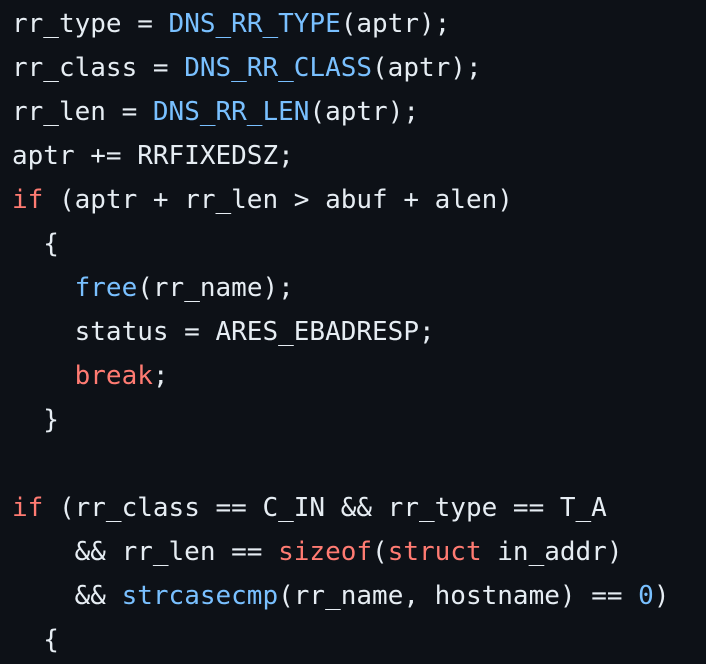 The image size is (706, 664). I want to click on code-text: ), so click(661, 596).